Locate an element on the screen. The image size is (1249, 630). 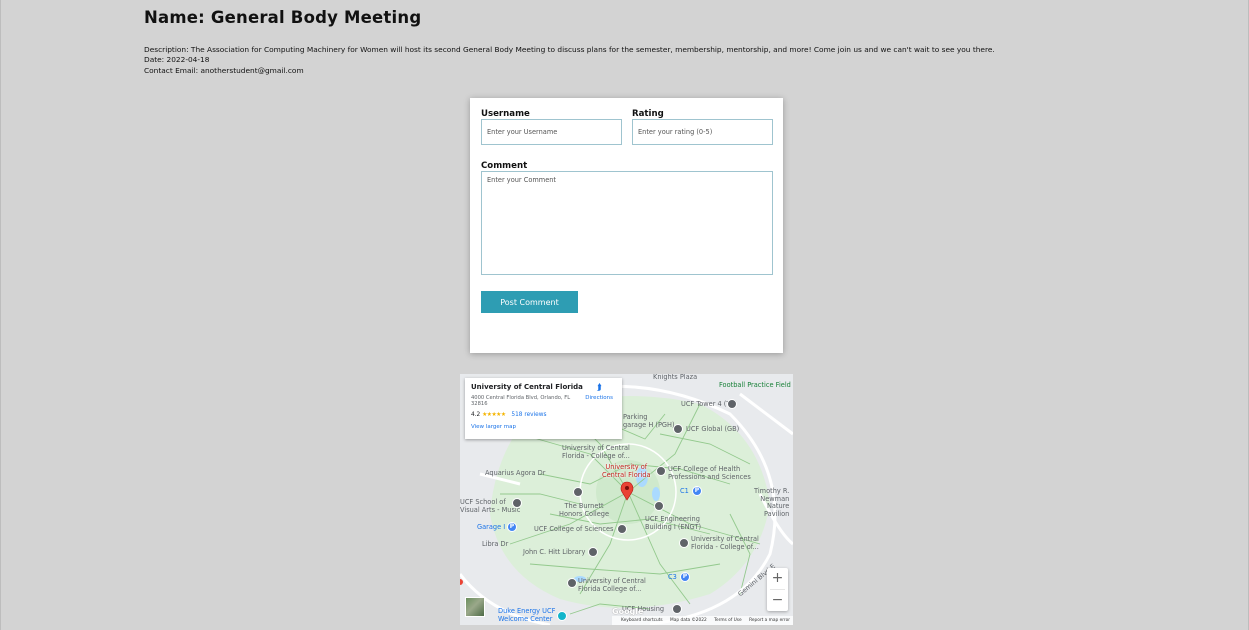
zoom-in-button: + is located at coordinates (777, 578).